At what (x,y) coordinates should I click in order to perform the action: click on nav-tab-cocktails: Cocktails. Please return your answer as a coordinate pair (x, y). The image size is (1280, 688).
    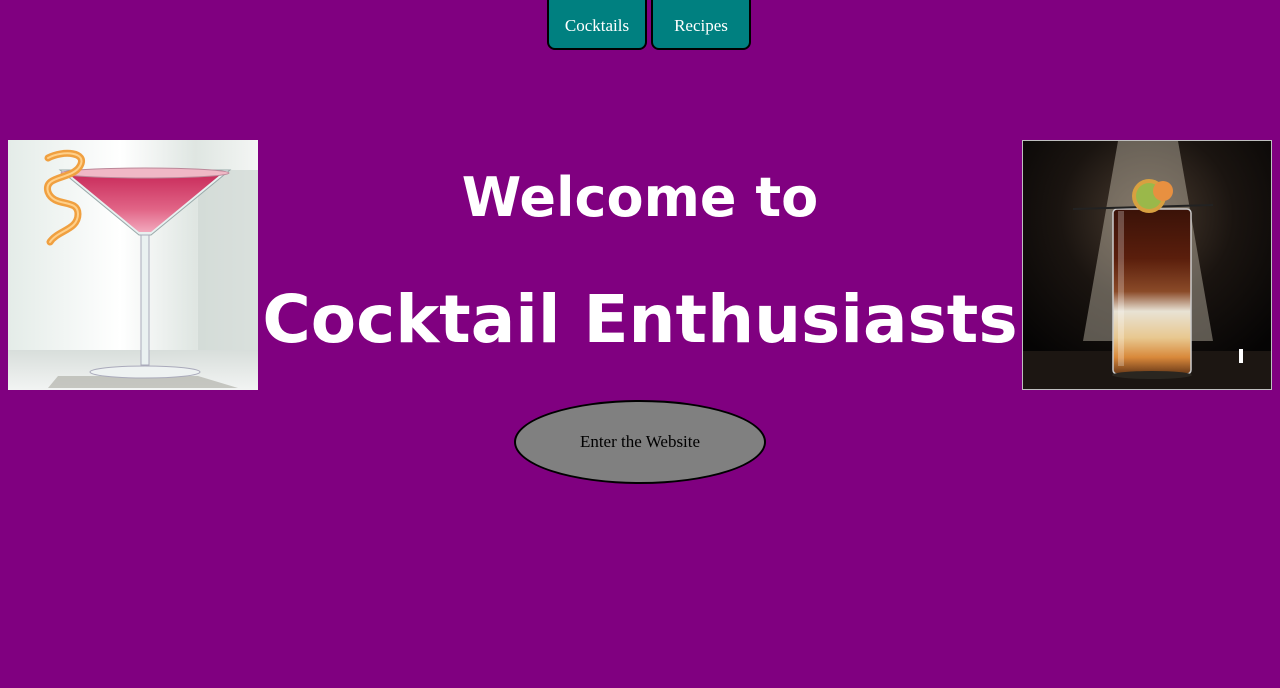
    Looking at the image, I should click on (597, 25).